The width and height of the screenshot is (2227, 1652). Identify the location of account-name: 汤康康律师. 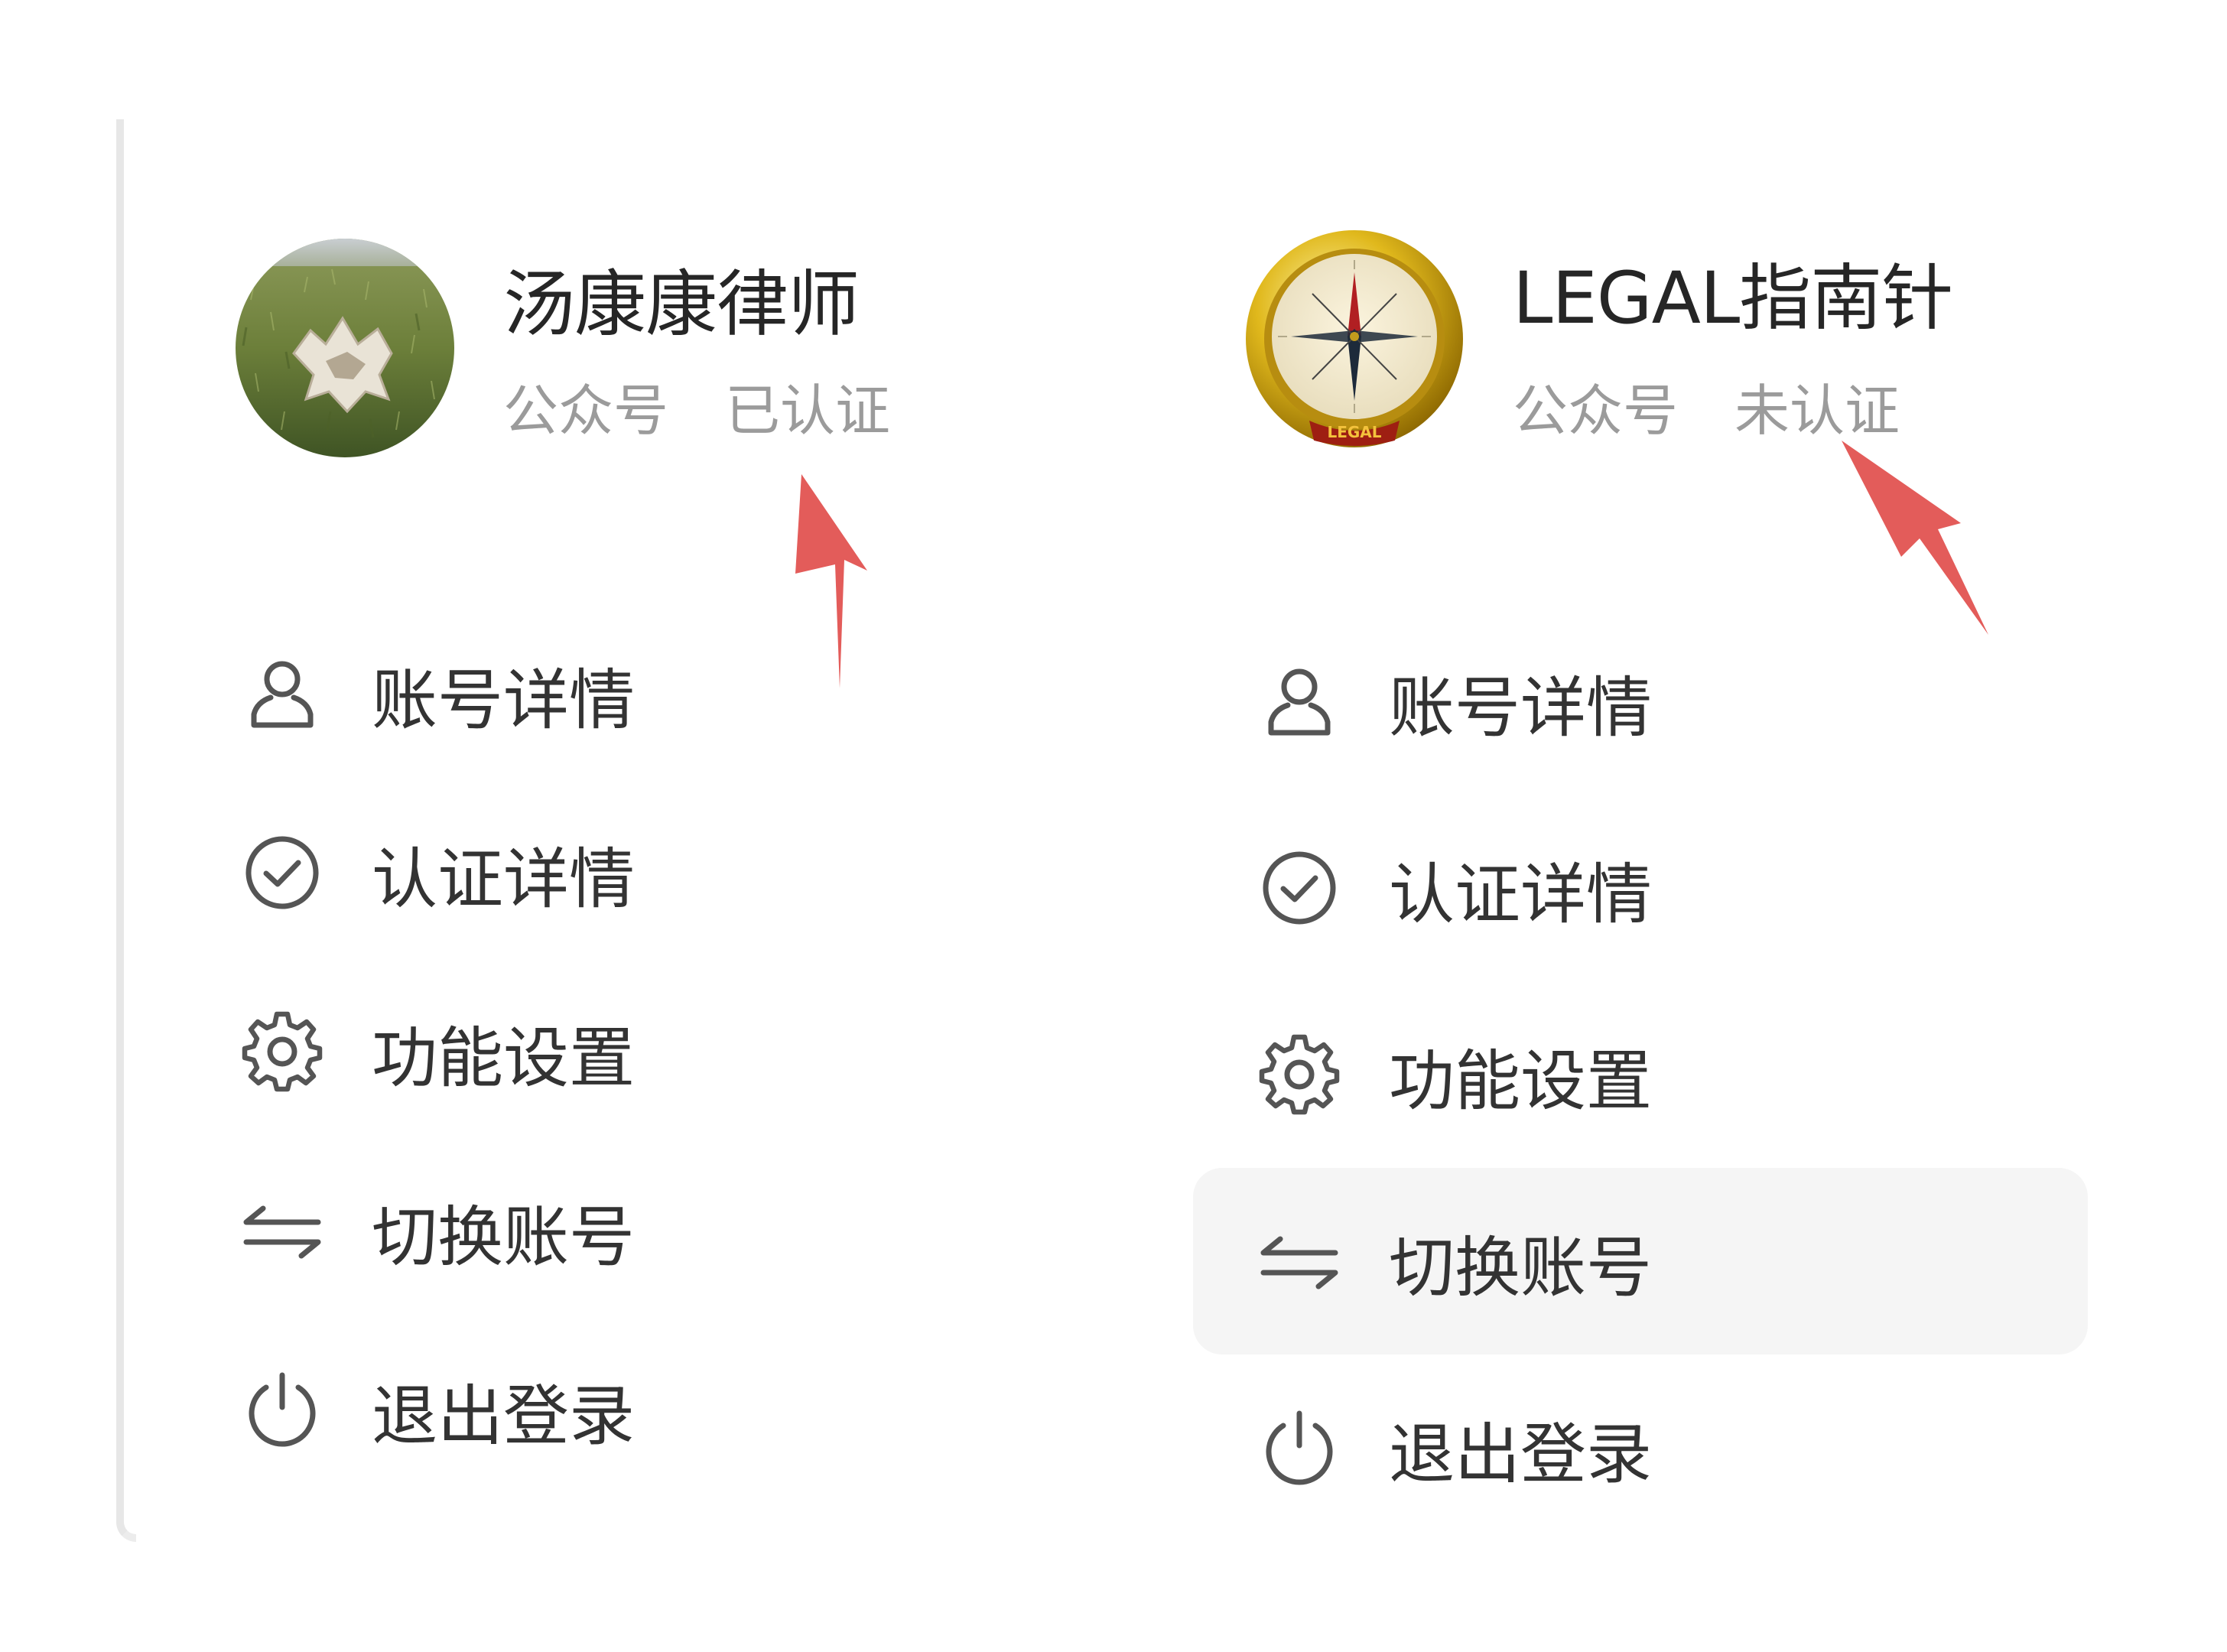
(681, 304).